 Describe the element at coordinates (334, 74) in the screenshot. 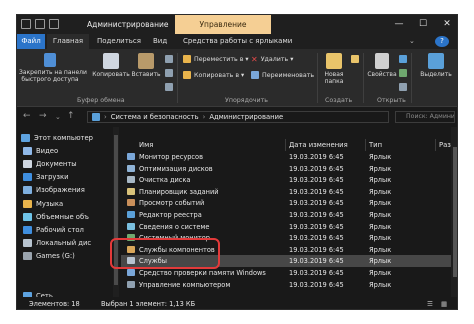

I see `new-folder-label-line1: Новая` at that location.